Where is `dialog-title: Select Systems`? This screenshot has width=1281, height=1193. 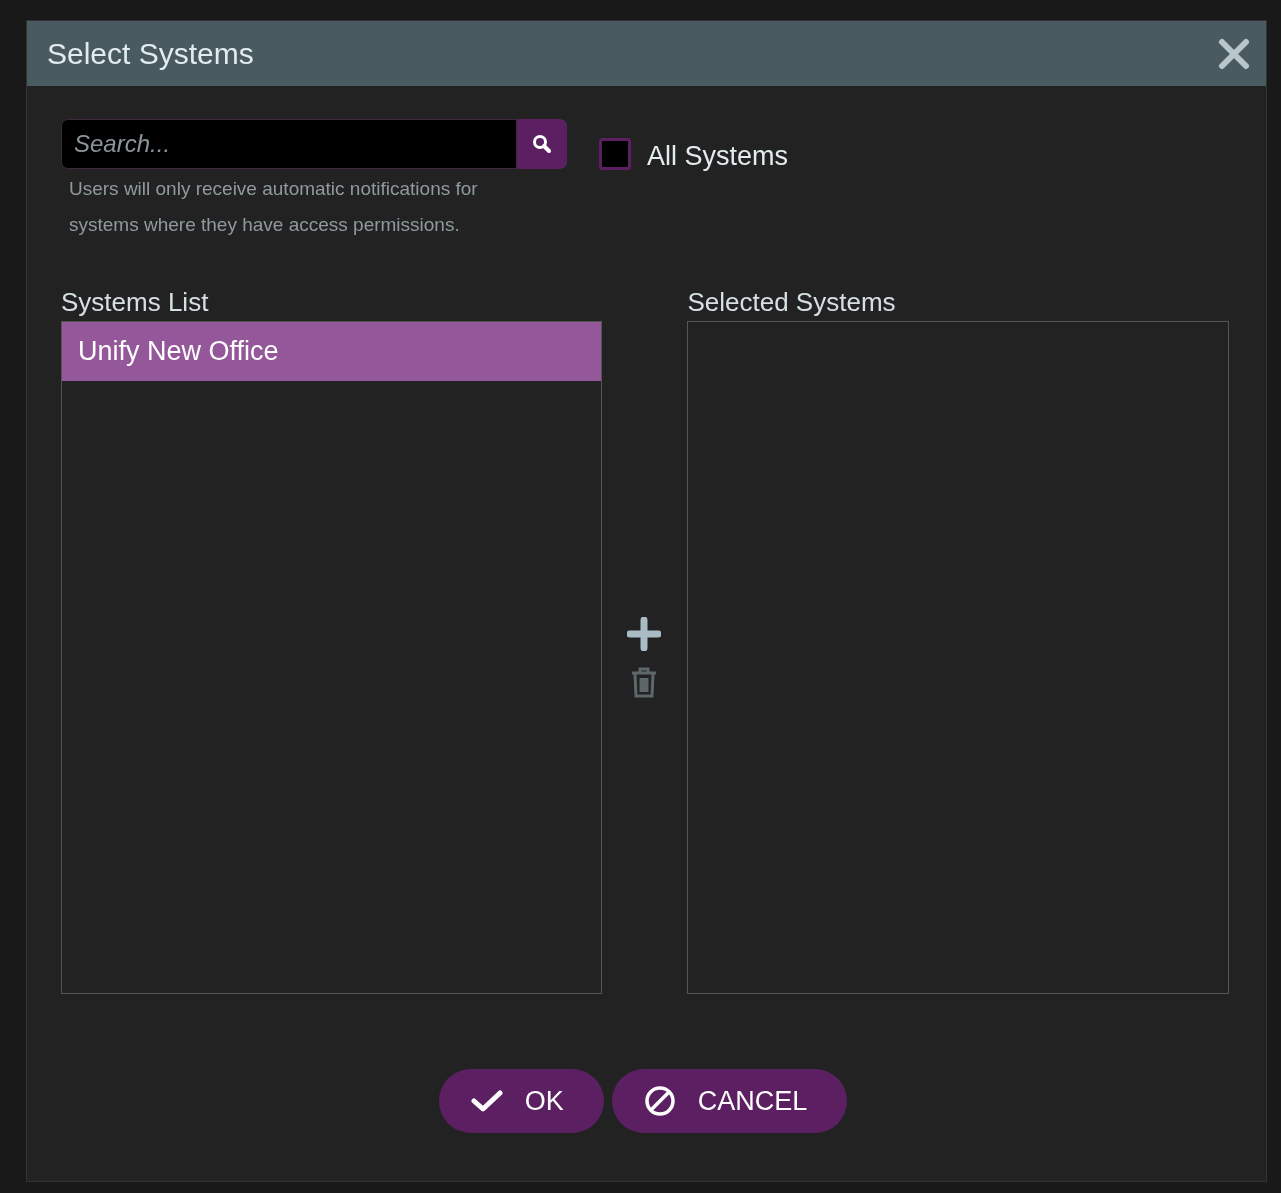 dialog-title: Select Systems is located at coordinates (150, 54).